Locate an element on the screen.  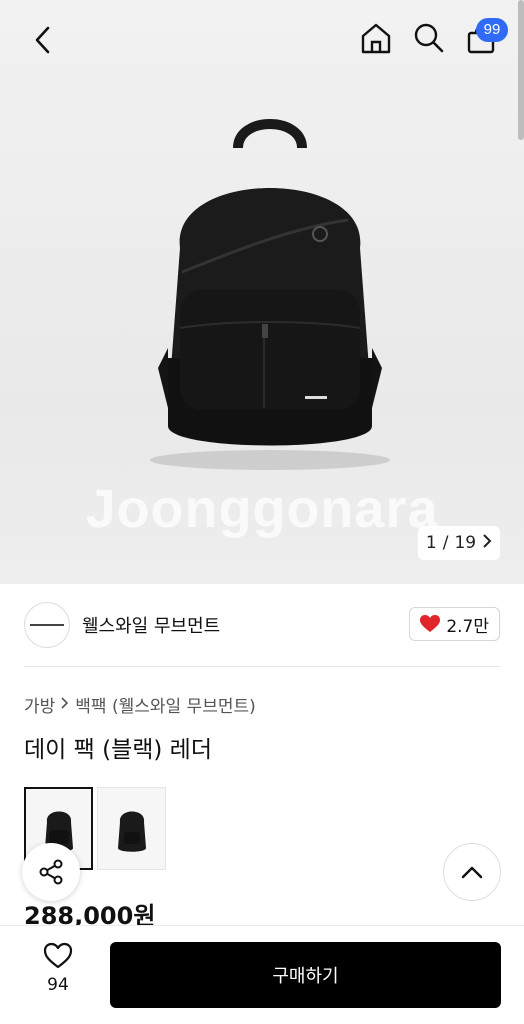
search-icon is located at coordinates (429, 38).